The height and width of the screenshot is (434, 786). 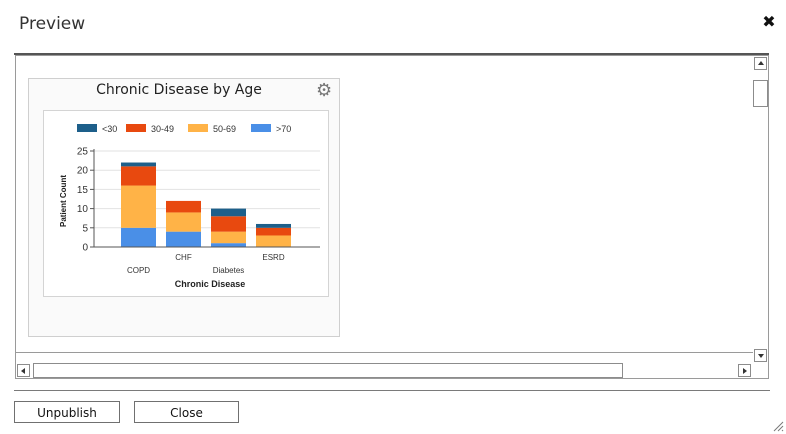 I want to click on unpublish-button: Unpublish, so click(x=67, y=412).